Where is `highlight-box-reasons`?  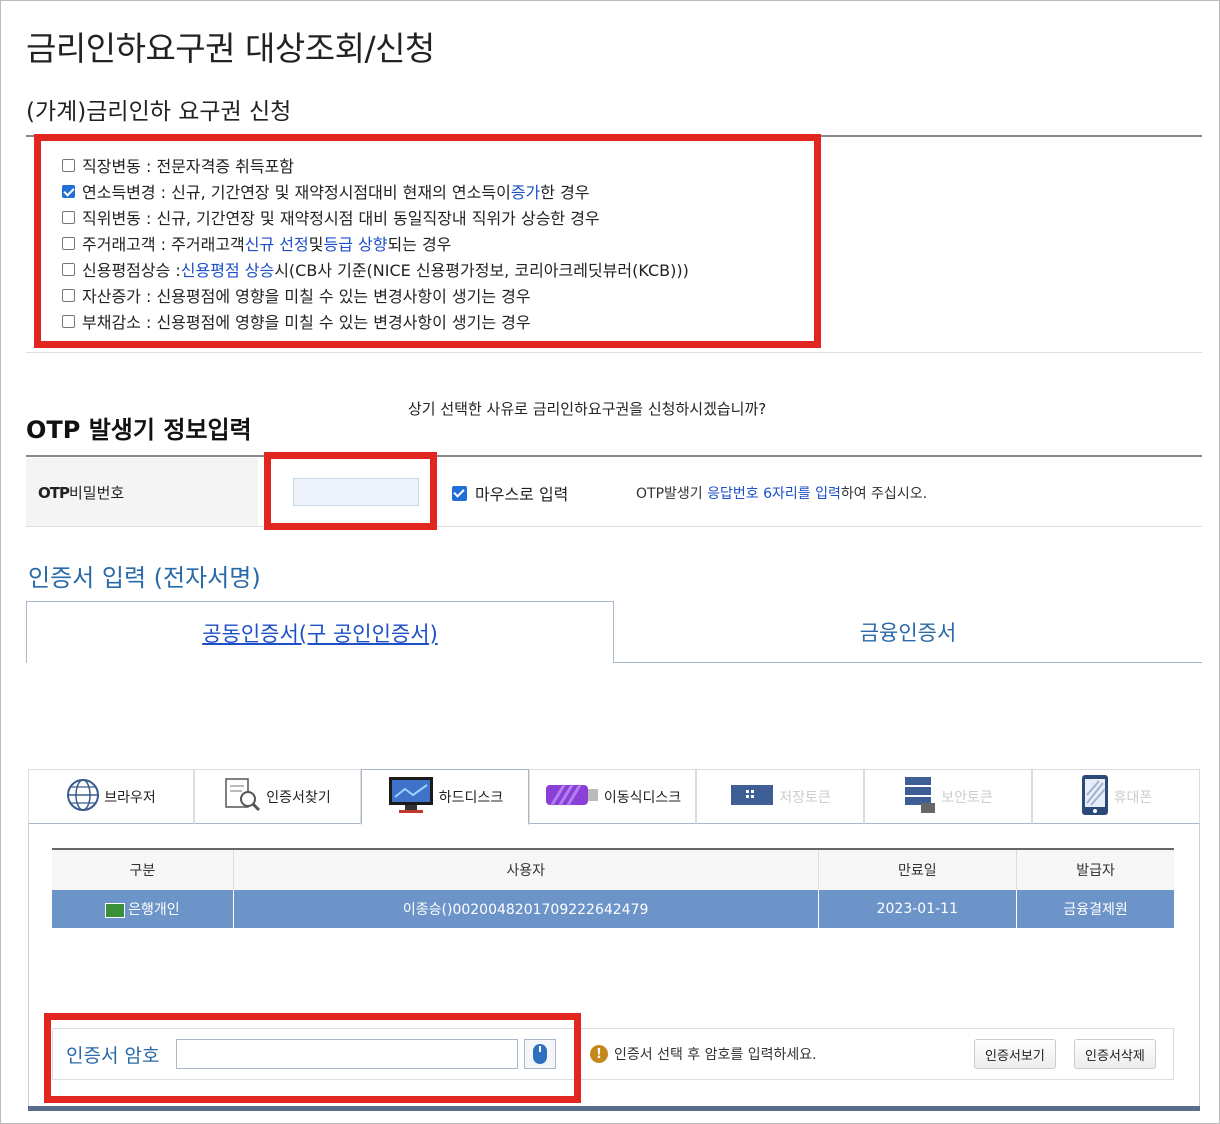
highlight-box-reasons is located at coordinates (427, 241).